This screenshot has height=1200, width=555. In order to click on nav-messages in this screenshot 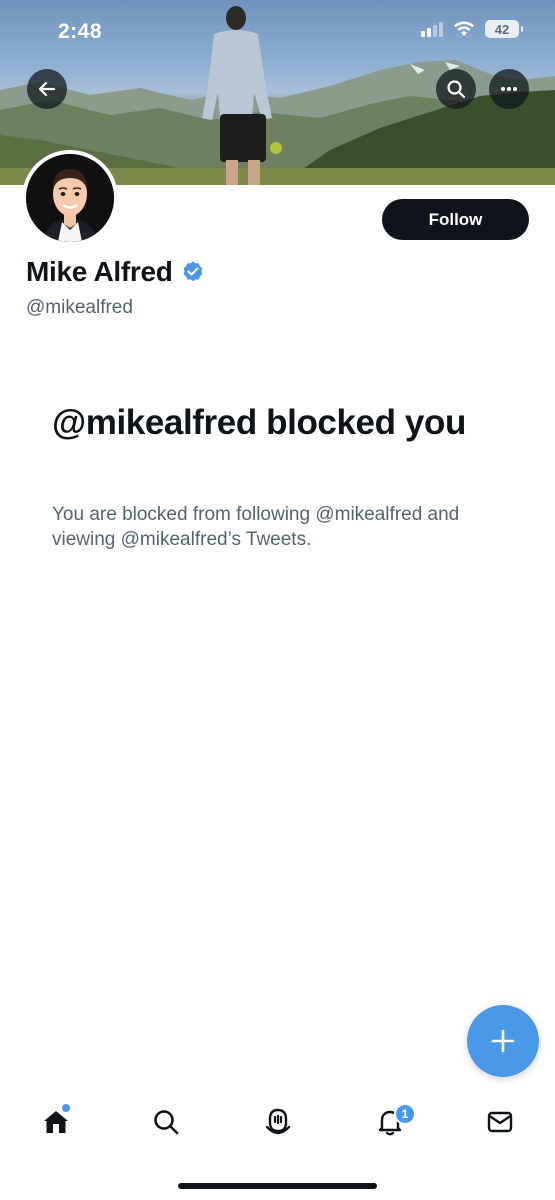, I will do `click(500, 1122)`.